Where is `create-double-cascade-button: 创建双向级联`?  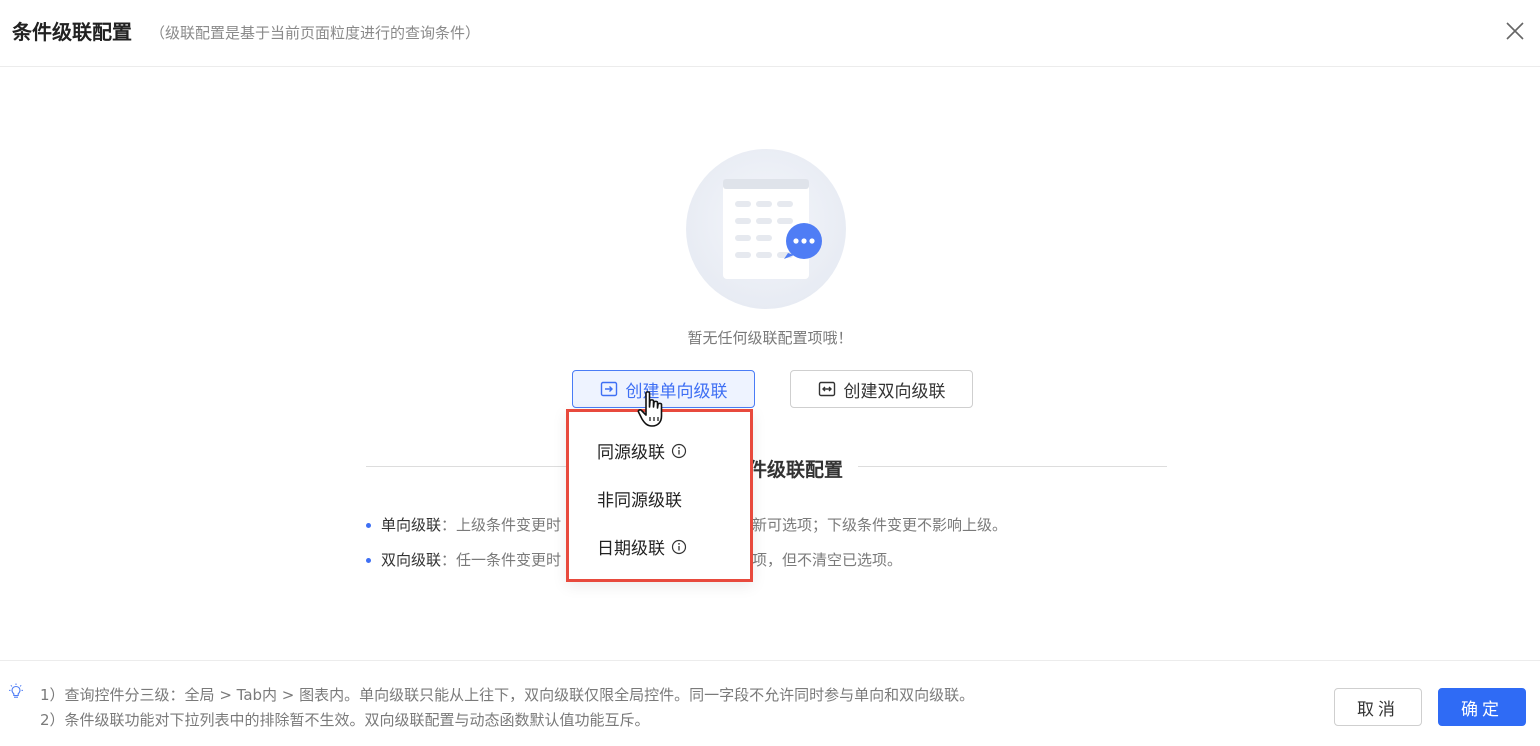 create-double-cascade-button: 创建双向级联 is located at coordinates (881, 389).